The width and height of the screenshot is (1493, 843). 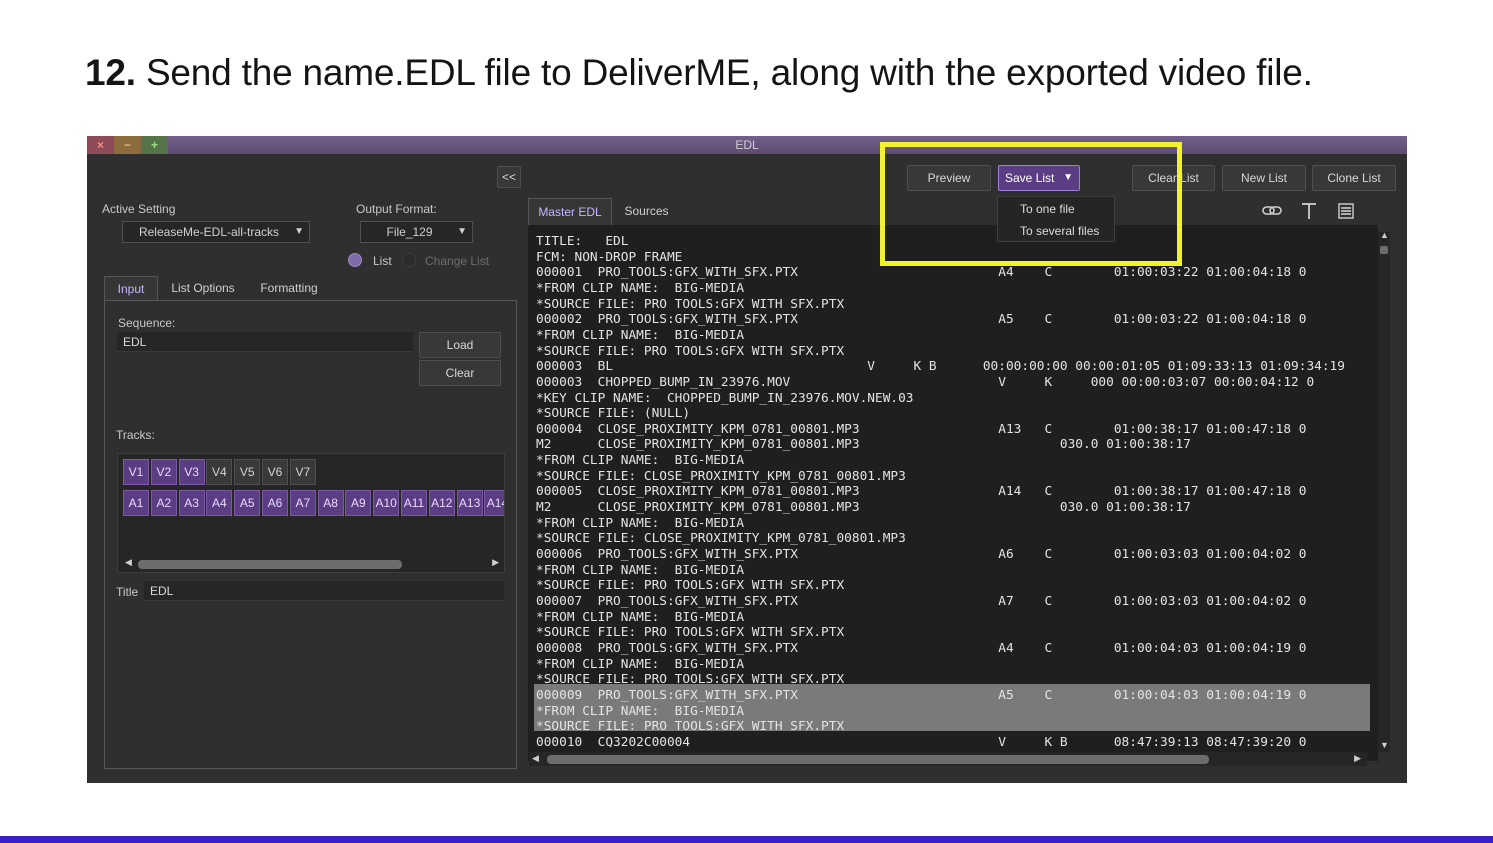 I want to click on collapse-panel-button: <<, so click(x=509, y=177).